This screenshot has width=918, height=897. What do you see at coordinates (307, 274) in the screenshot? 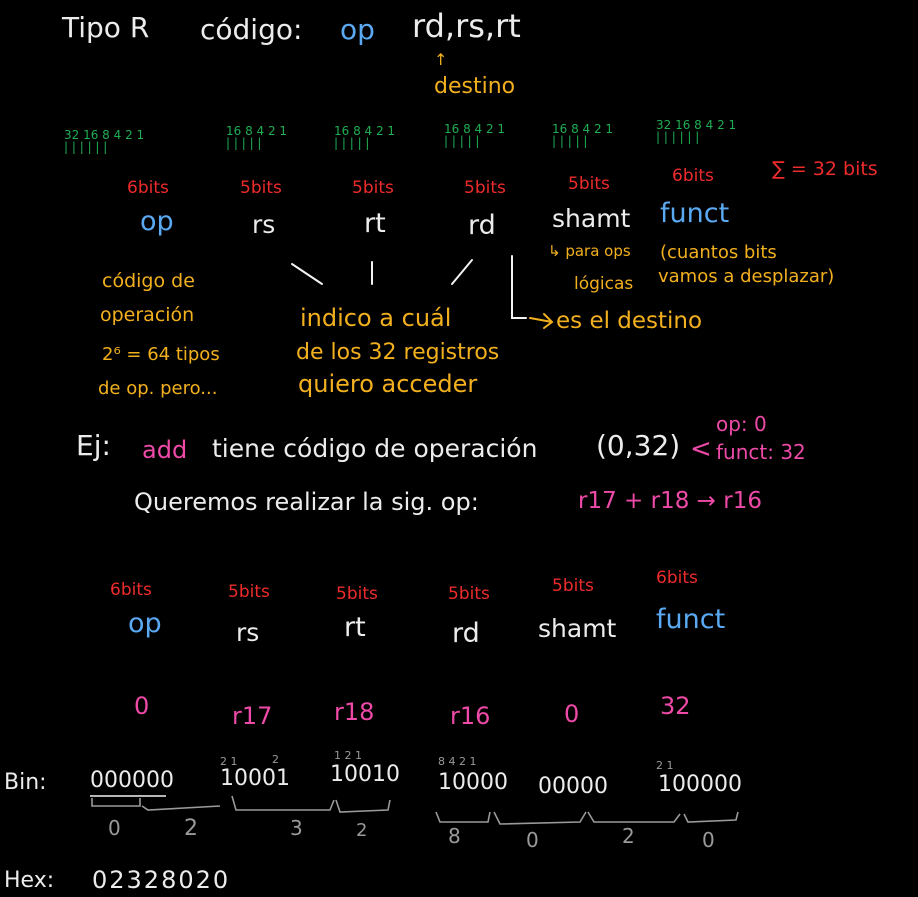
I see `rs-pointer-stroke` at bounding box center [307, 274].